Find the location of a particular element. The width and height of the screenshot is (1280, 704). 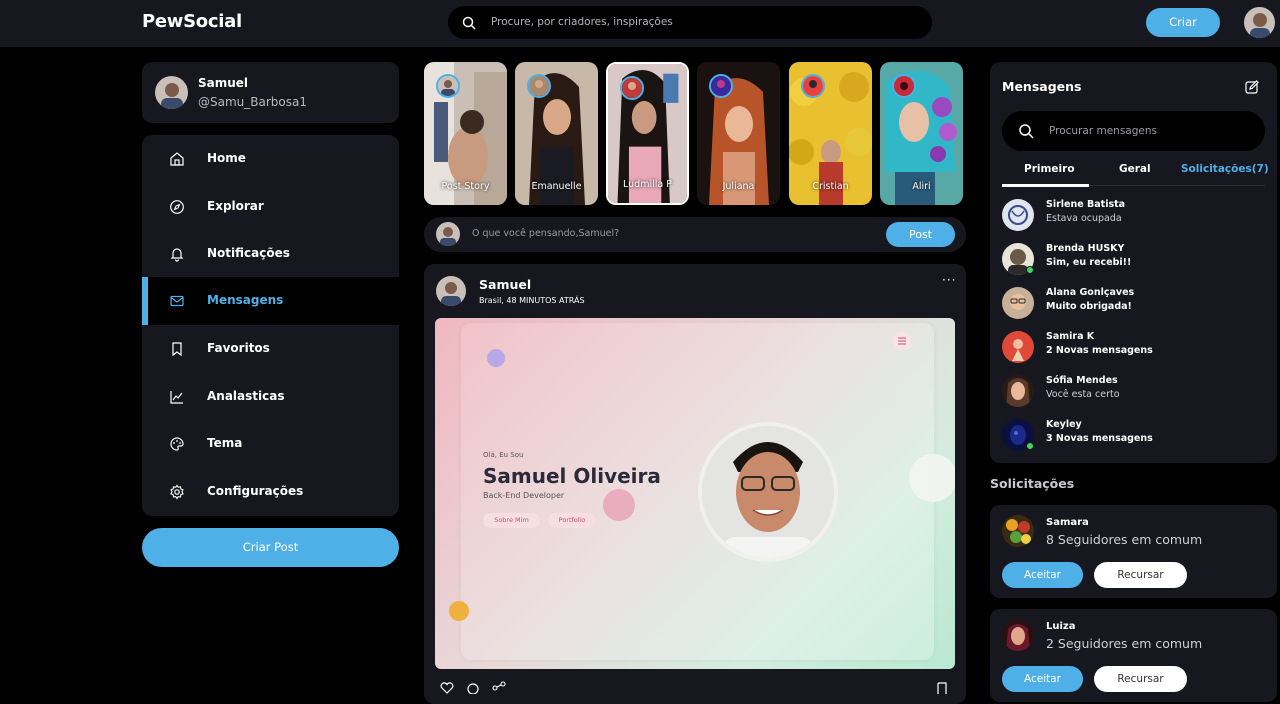

sidebar-item-notificacoes: Notificações is located at coordinates (270, 254).